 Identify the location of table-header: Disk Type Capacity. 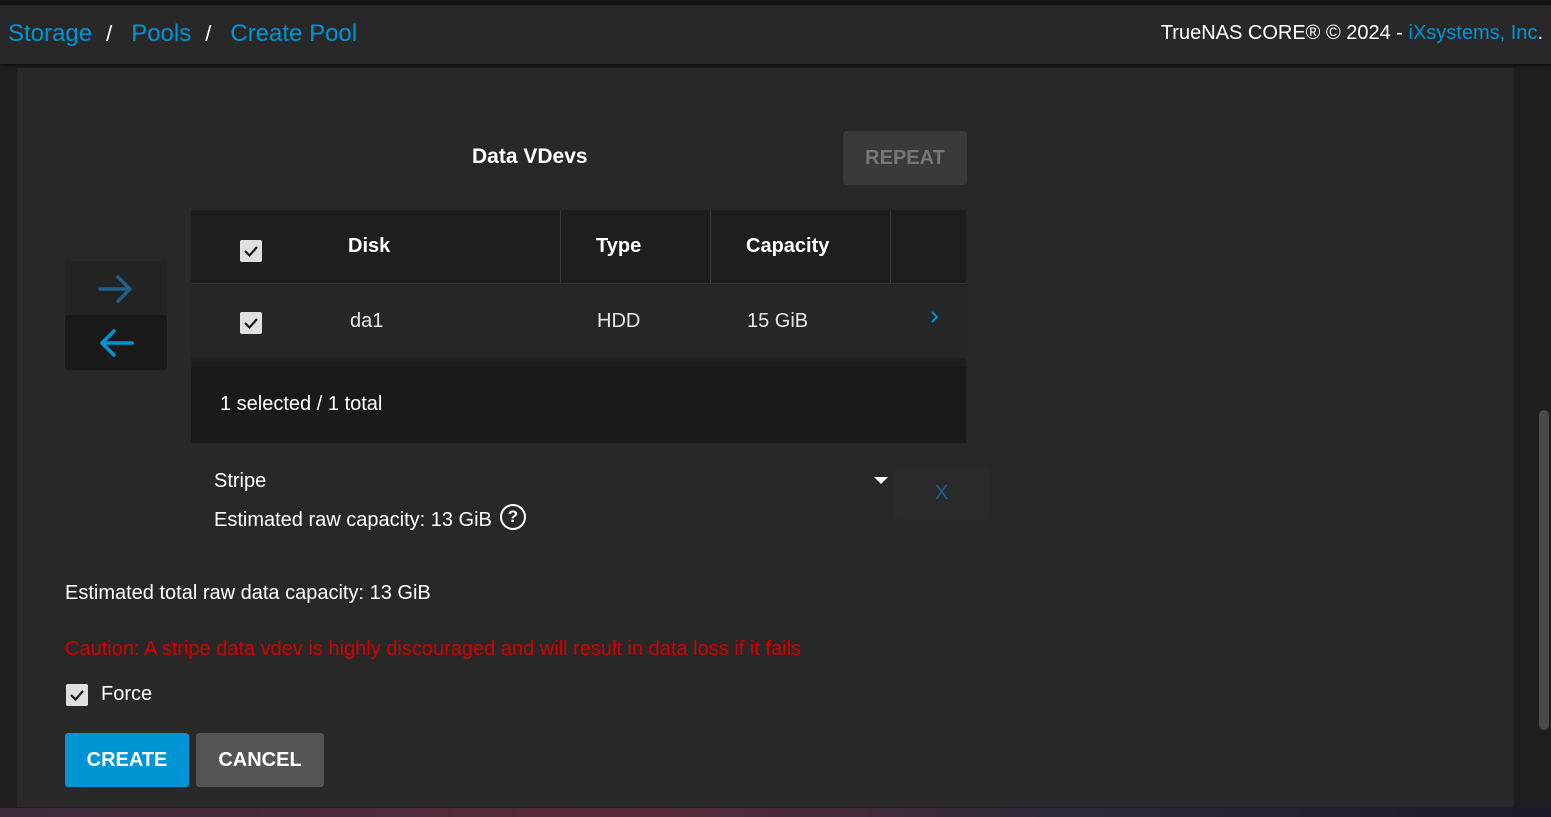
(578, 247).